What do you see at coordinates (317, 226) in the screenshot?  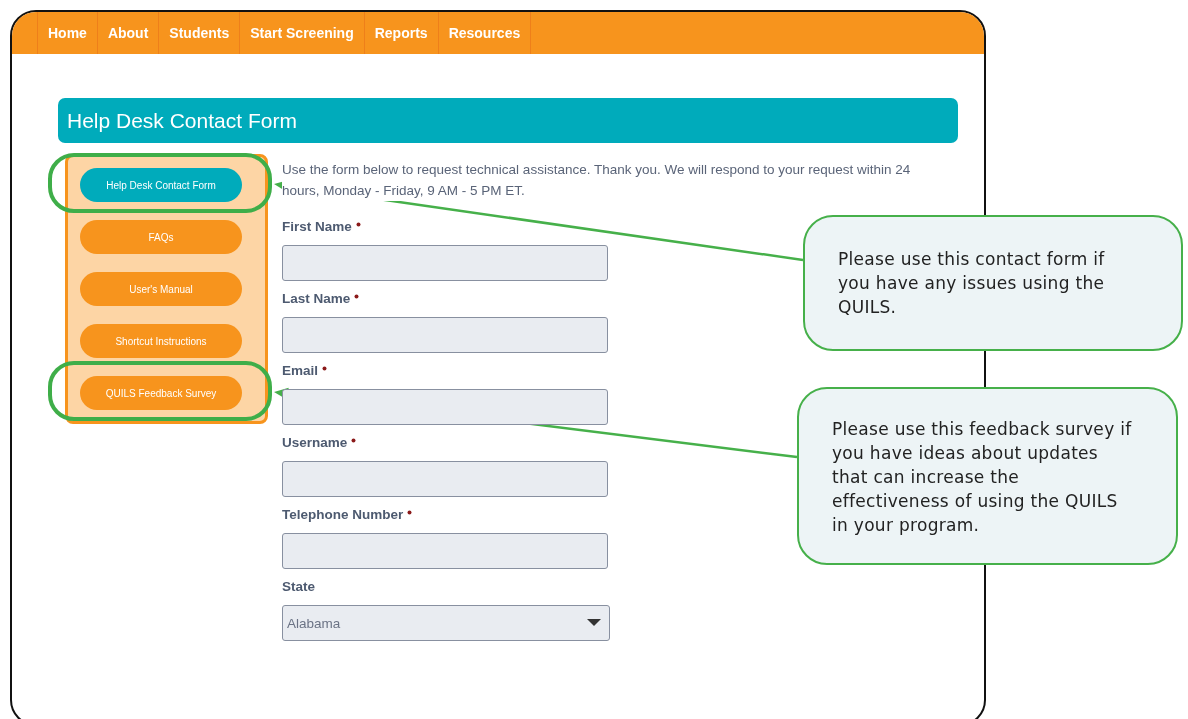 I see `field-label: First Name` at bounding box center [317, 226].